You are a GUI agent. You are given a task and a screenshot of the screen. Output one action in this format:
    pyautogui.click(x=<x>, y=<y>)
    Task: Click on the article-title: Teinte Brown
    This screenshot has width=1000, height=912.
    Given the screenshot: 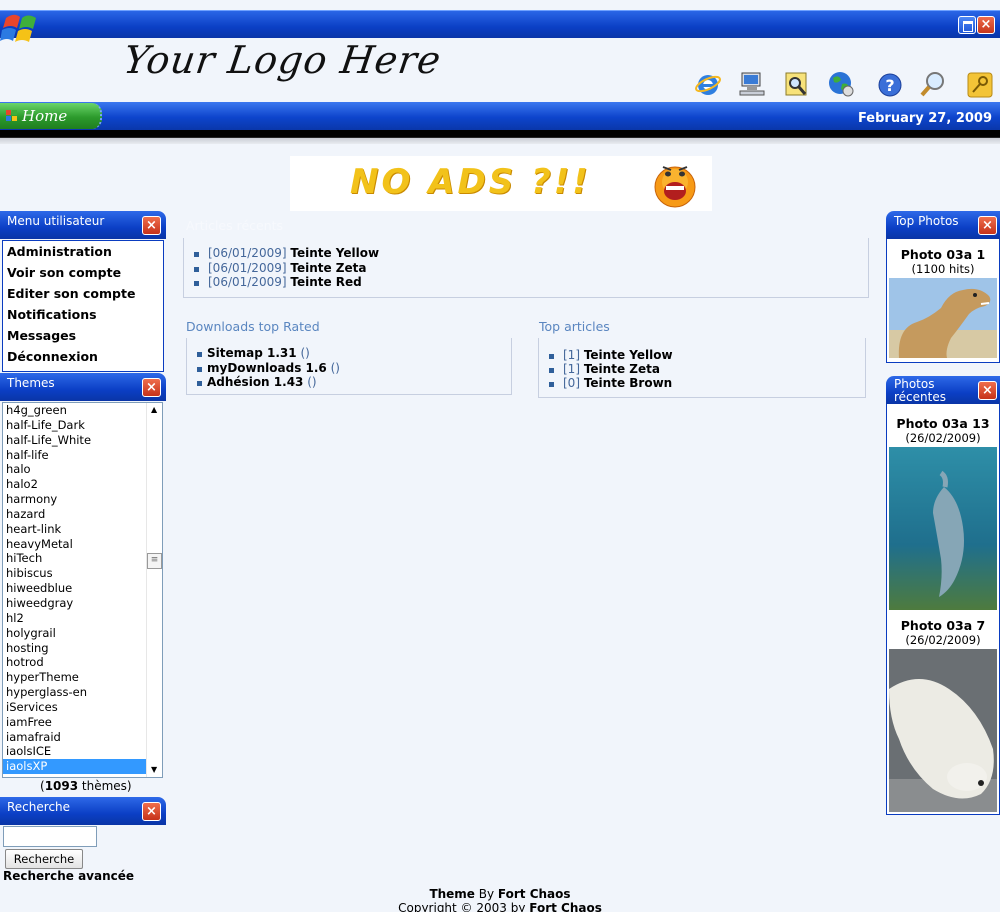 What is the action you would take?
    pyautogui.click(x=628, y=383)
    